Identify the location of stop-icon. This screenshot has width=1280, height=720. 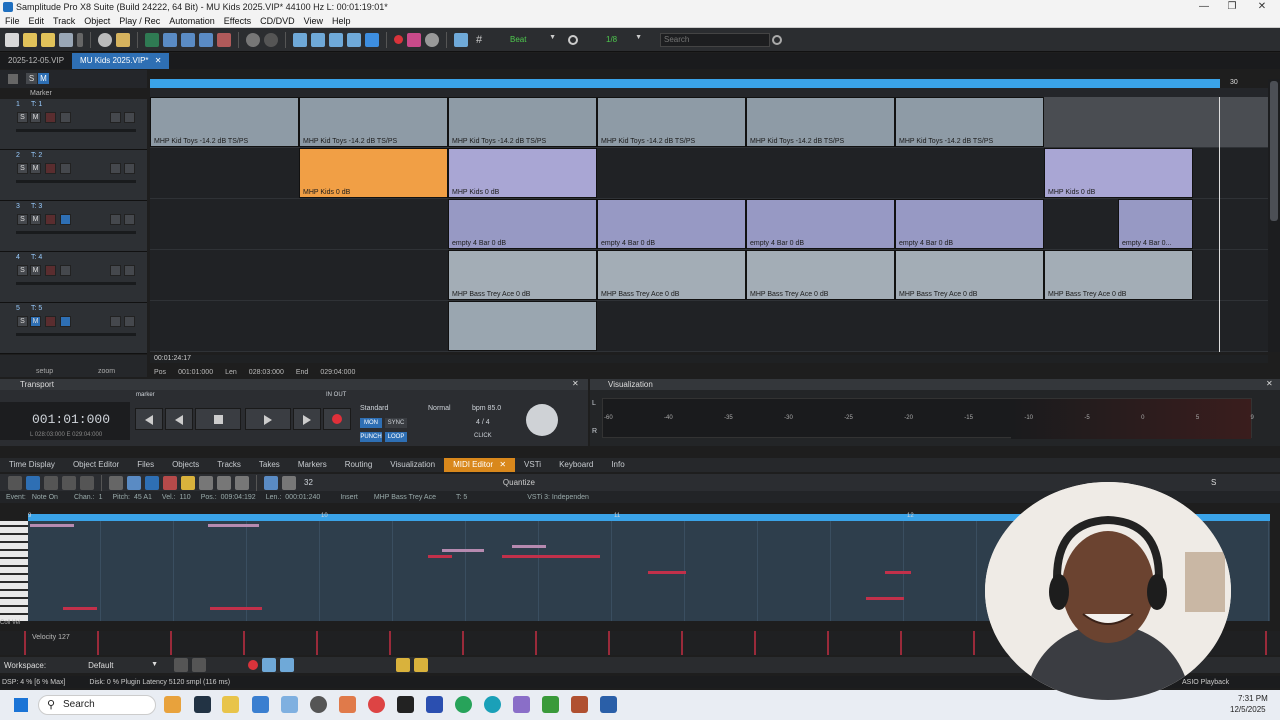
(372, 39).